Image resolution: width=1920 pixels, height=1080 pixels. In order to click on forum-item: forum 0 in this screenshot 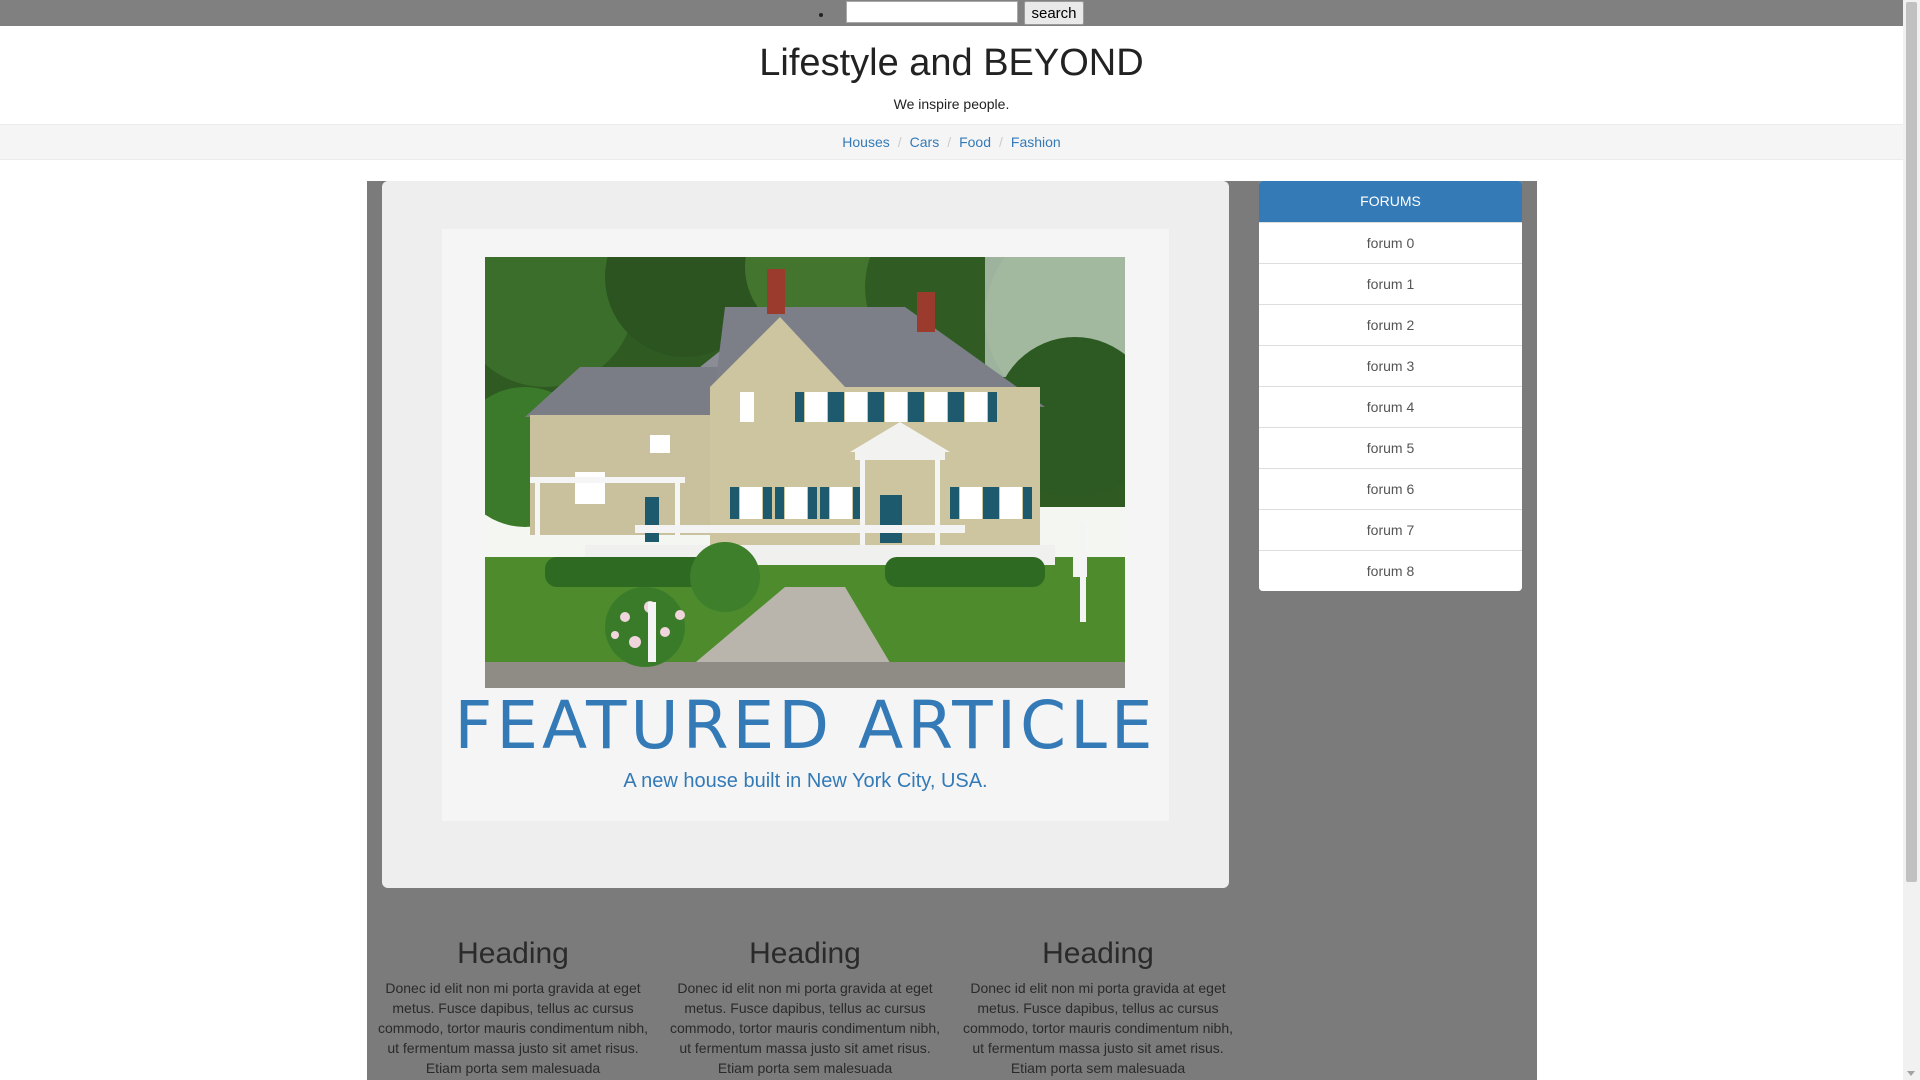, I will do `click(1390, 242)`.